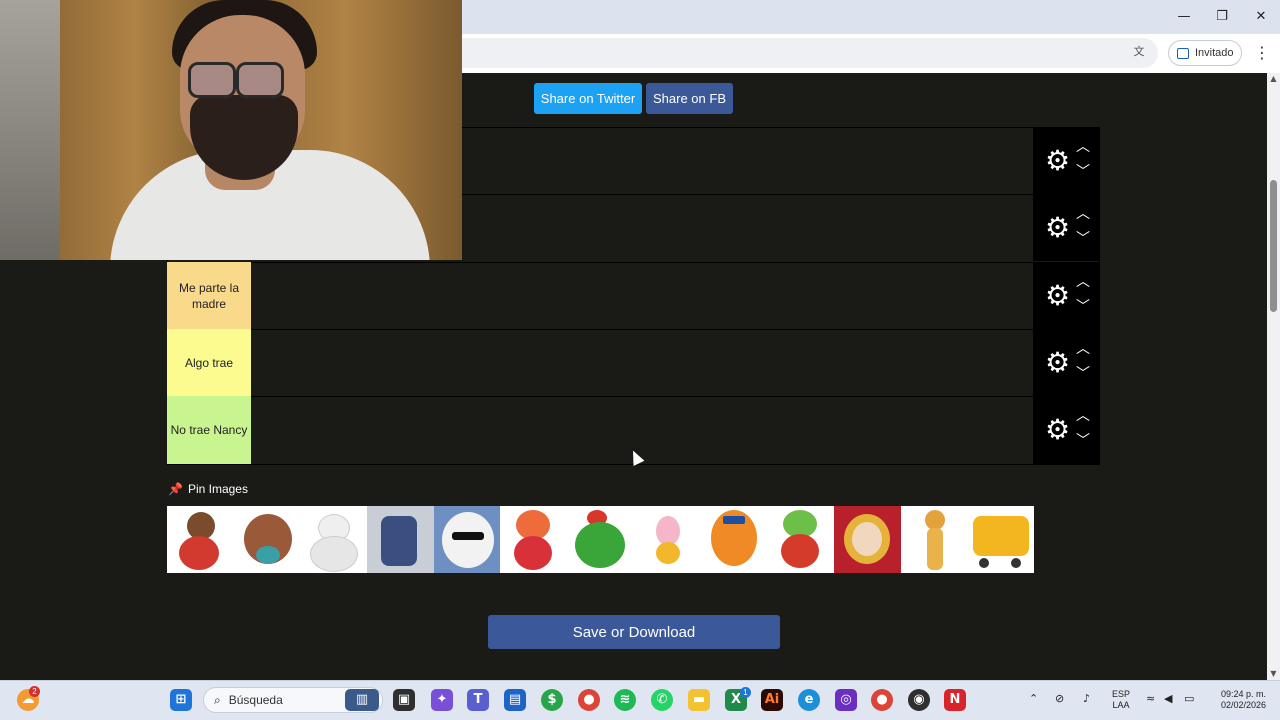  I want to click on store-icon: ▤, so click(515, 700).